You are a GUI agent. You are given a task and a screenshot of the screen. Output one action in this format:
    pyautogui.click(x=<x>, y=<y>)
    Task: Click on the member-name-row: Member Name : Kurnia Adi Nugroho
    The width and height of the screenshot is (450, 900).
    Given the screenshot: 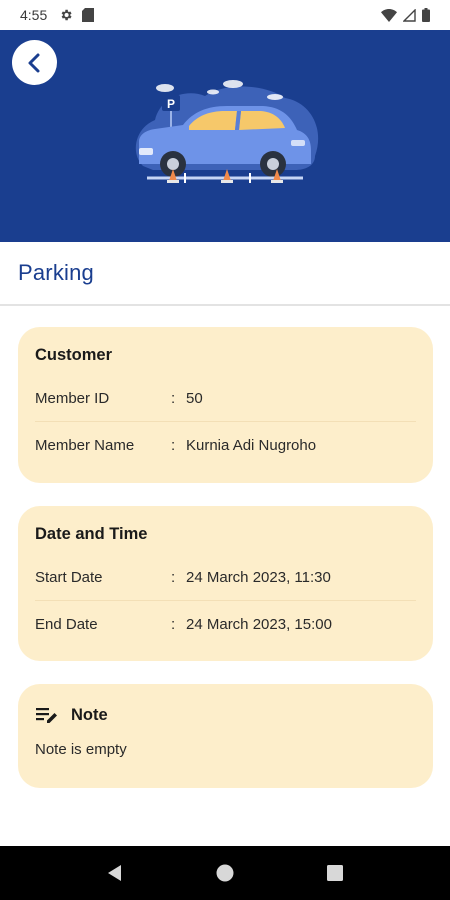 What is the action you would take?
    pyautogui.click(x=225, y=445)
    